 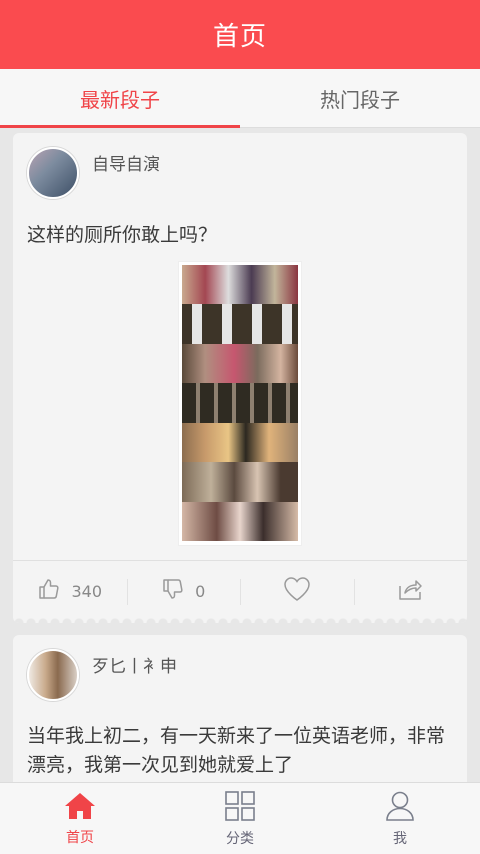 What do you see at coordinates (126, 162) in the screenshot?
I see `post-username: 自导自演` at bounding box center [126, 162].